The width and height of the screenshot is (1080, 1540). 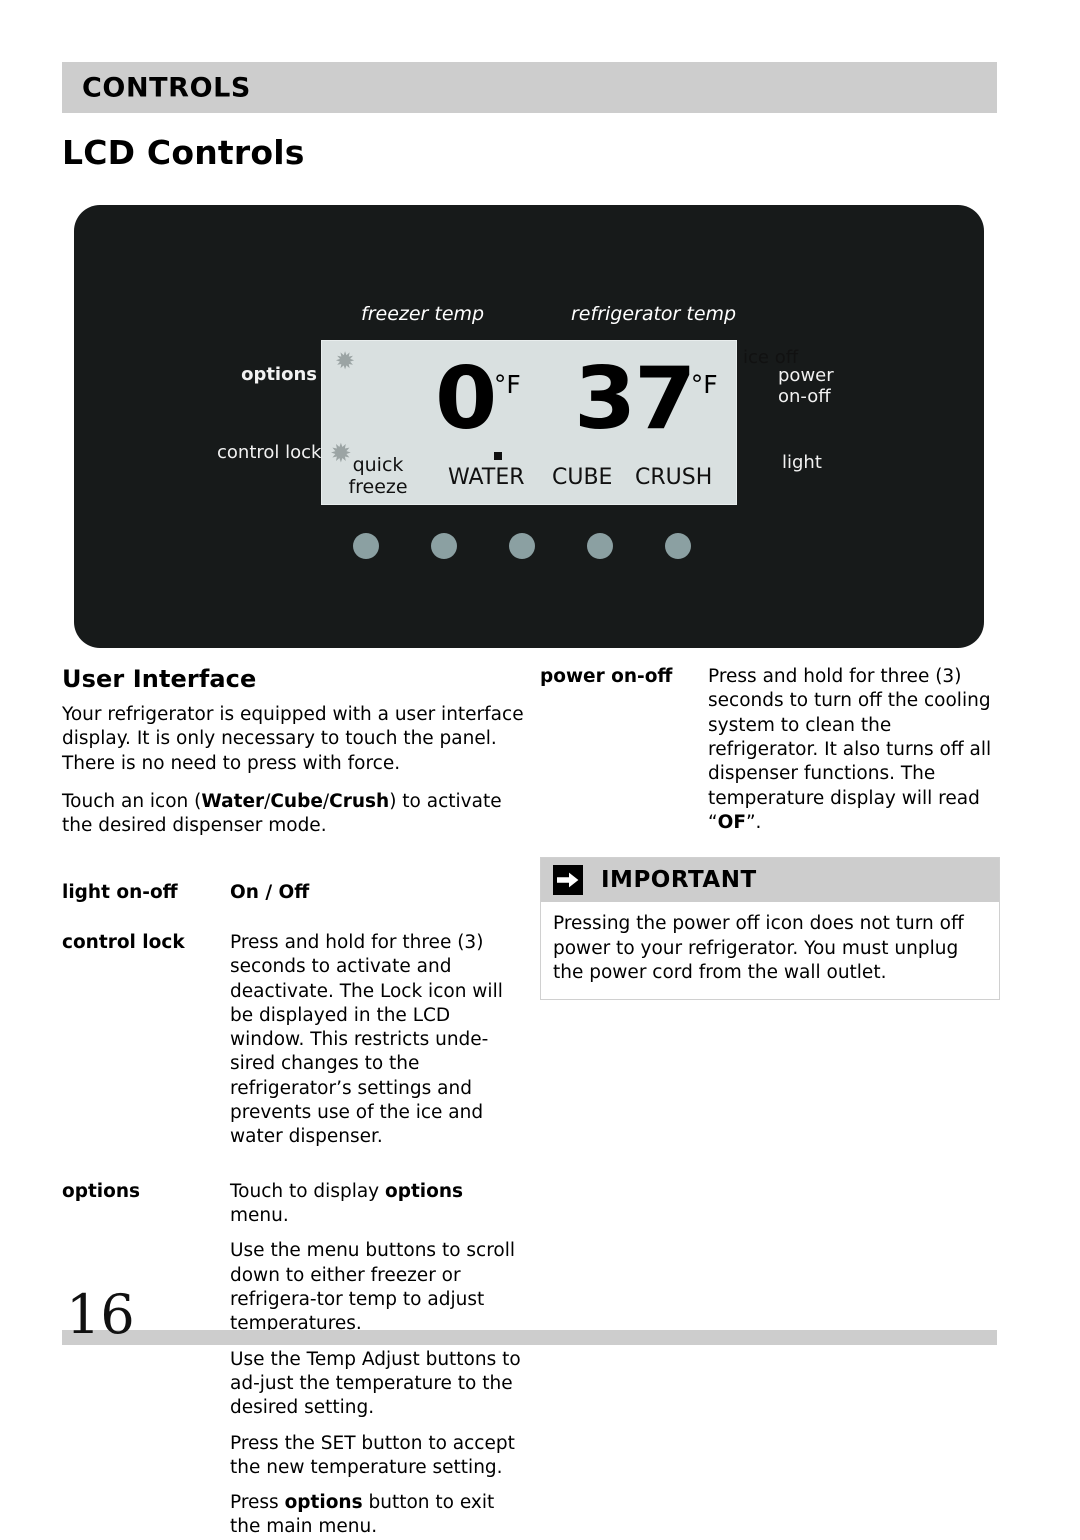 I want to click on freezer-temperature-readout: 0 °F, so click(x=478, y=399).